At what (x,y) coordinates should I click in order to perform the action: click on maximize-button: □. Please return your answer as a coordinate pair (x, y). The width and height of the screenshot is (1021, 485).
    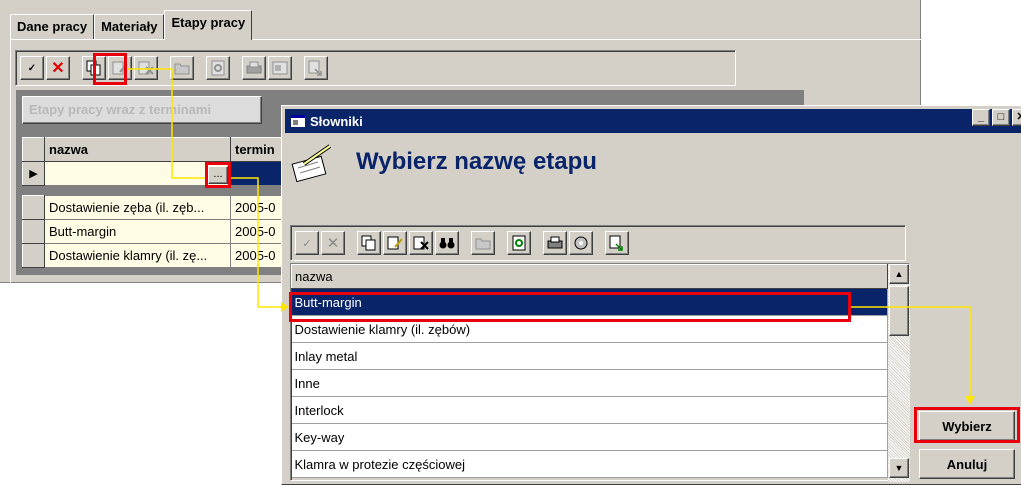
    Looking at the image, I should click on (1001, 117).